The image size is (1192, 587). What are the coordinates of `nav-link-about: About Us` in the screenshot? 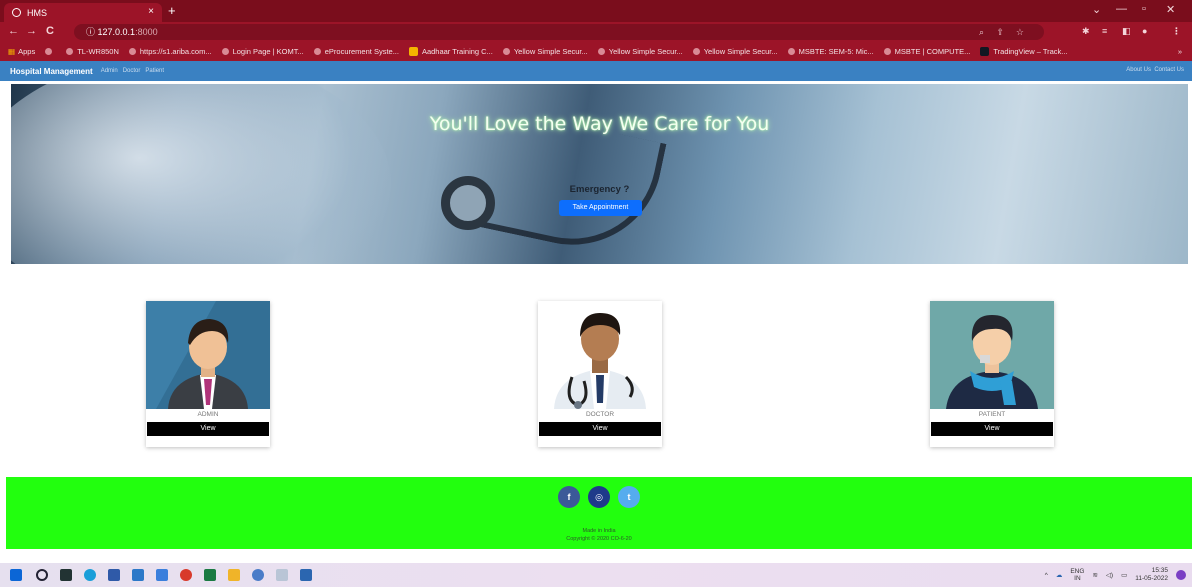 It's located at (1138, 70).